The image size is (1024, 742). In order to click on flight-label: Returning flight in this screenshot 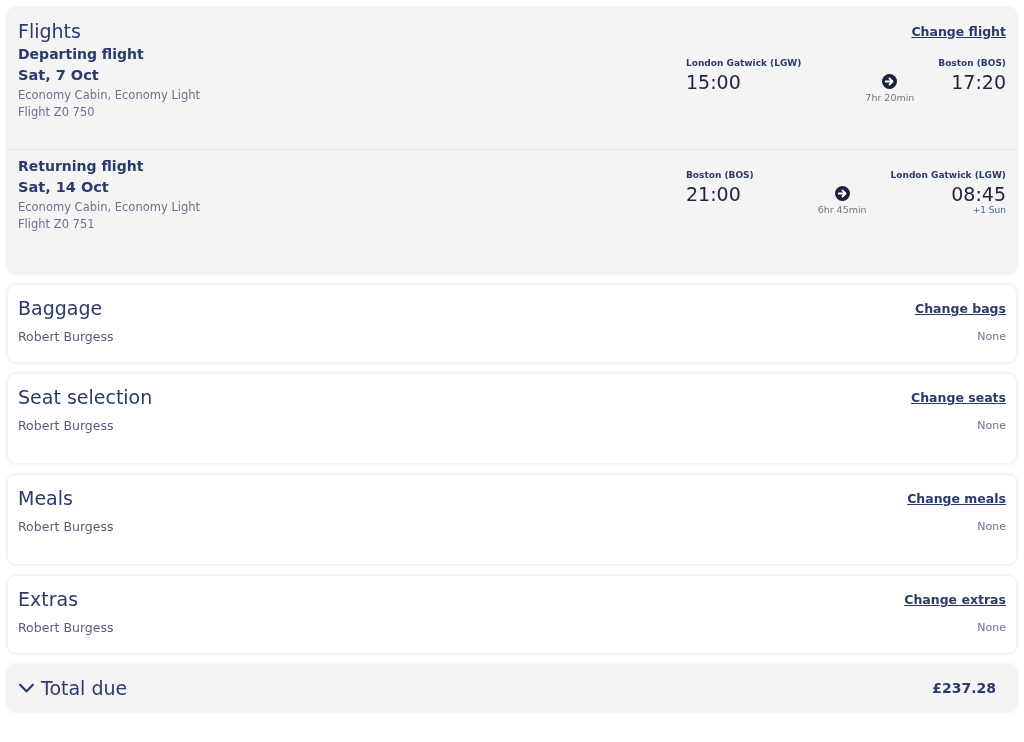, I will do `click(81, 166)`.